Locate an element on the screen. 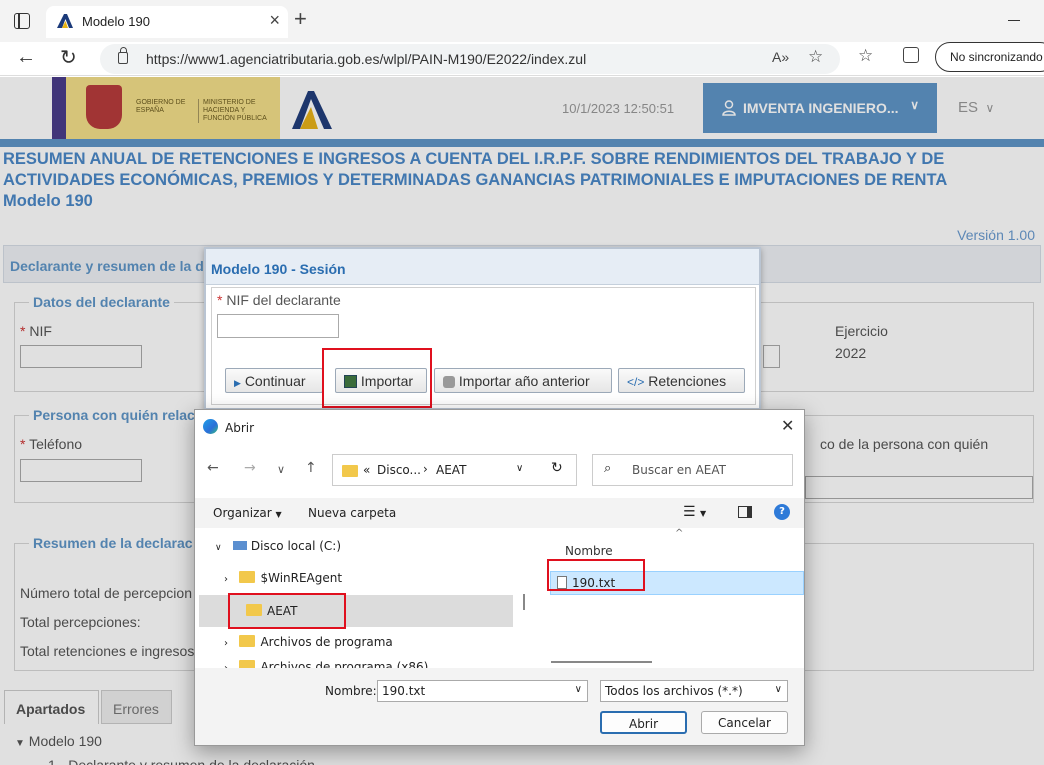 The image size is (1044, 765). search-input: ⌕ Buscar en AEAT is located at coordinates (692, 470).